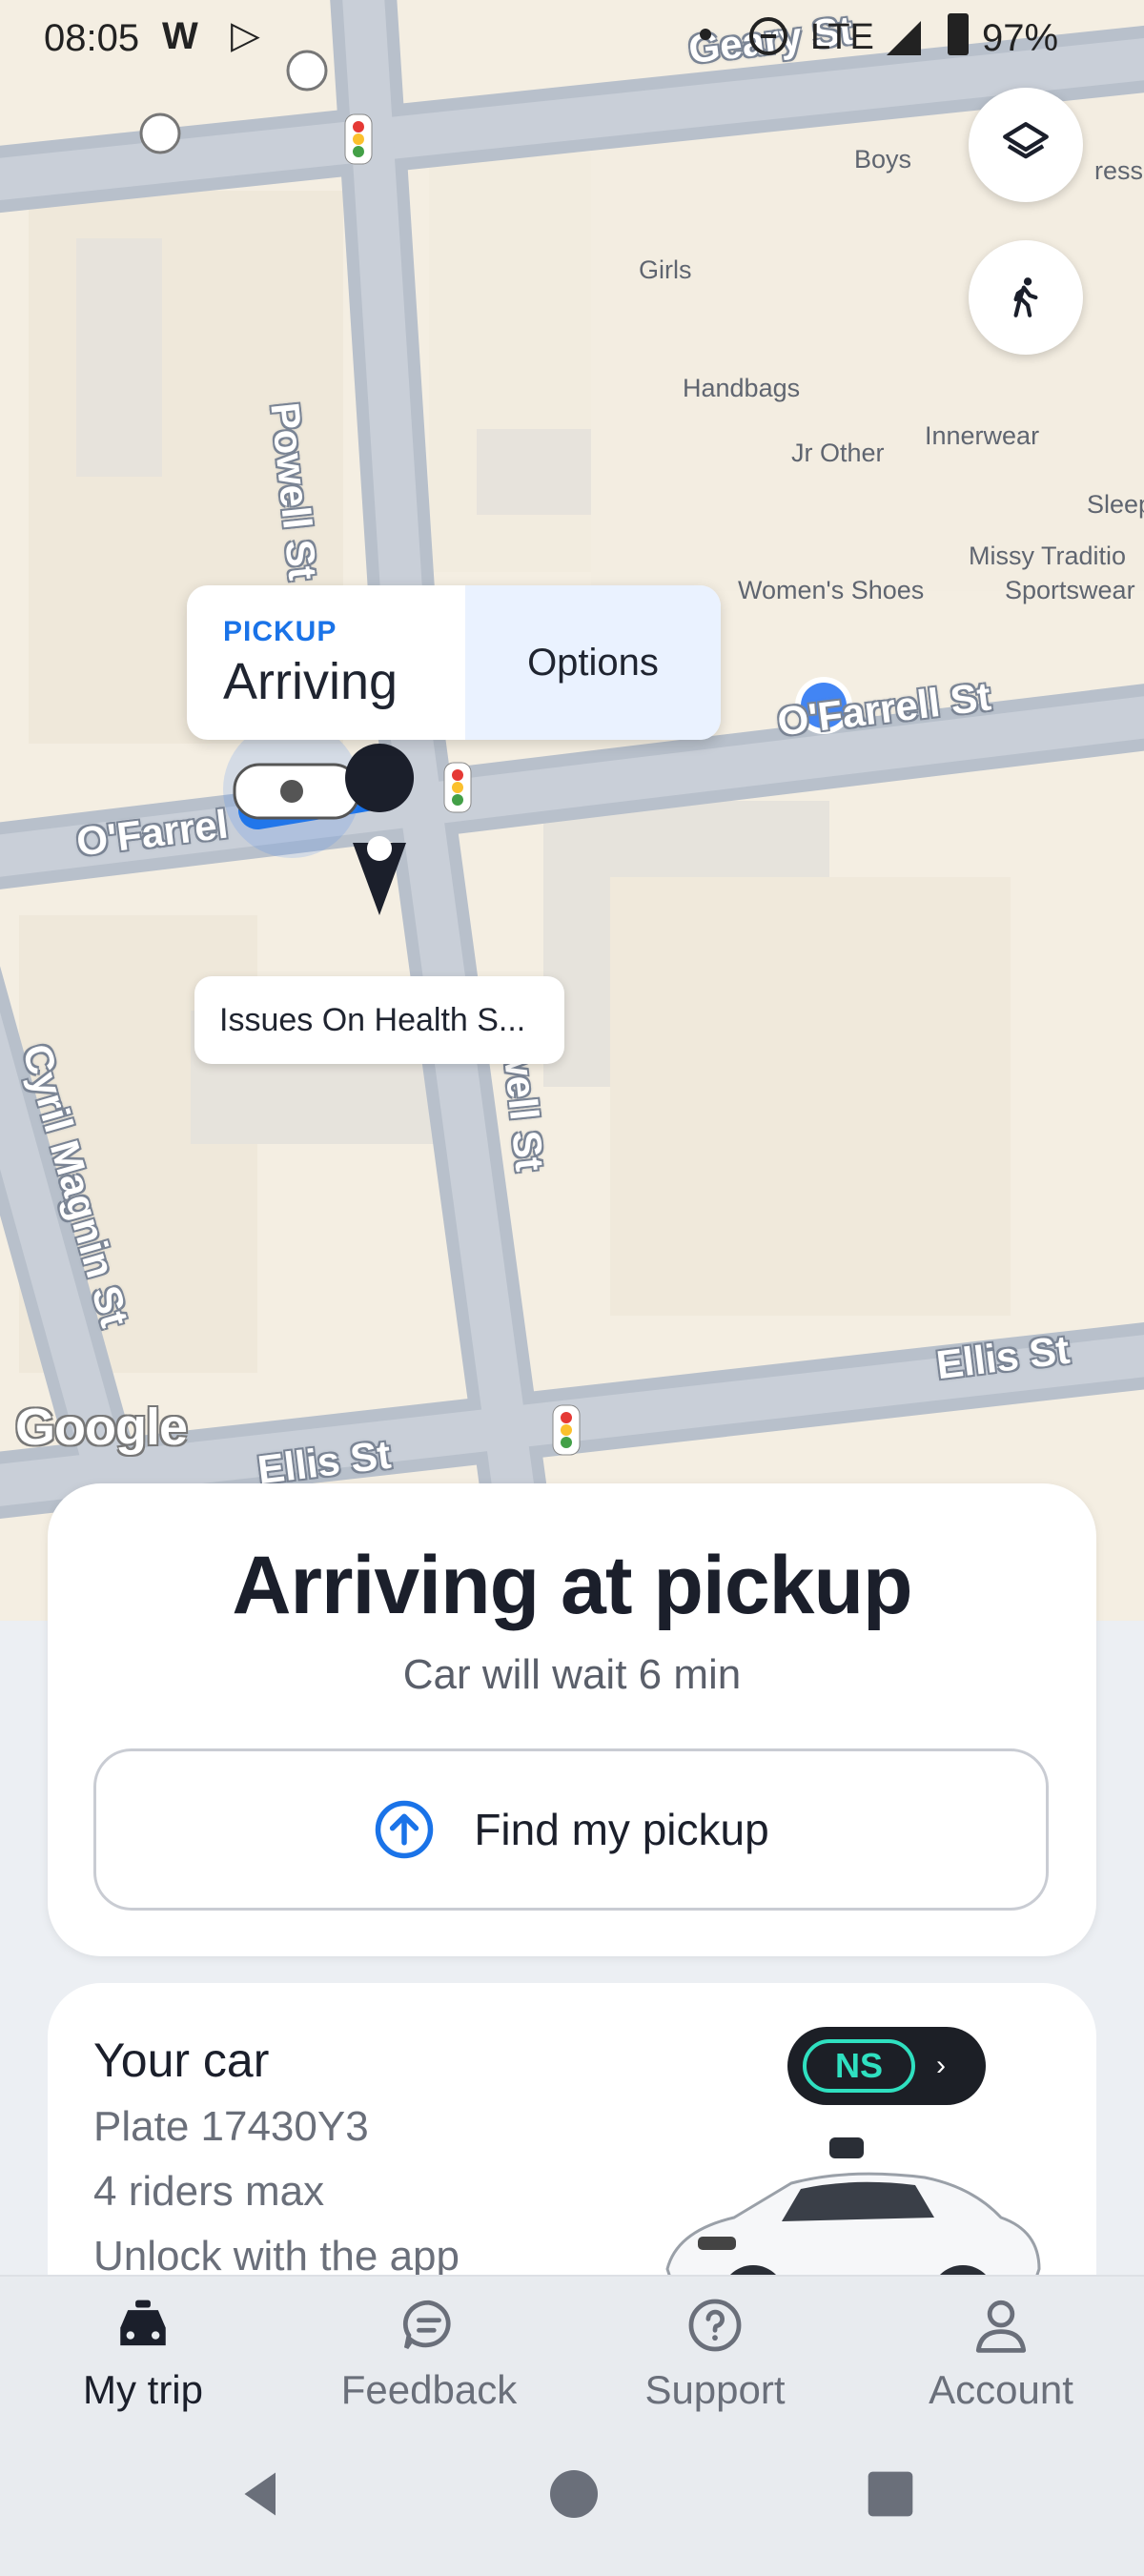  I want to click on help-circle-icon, so click(715, 2325).